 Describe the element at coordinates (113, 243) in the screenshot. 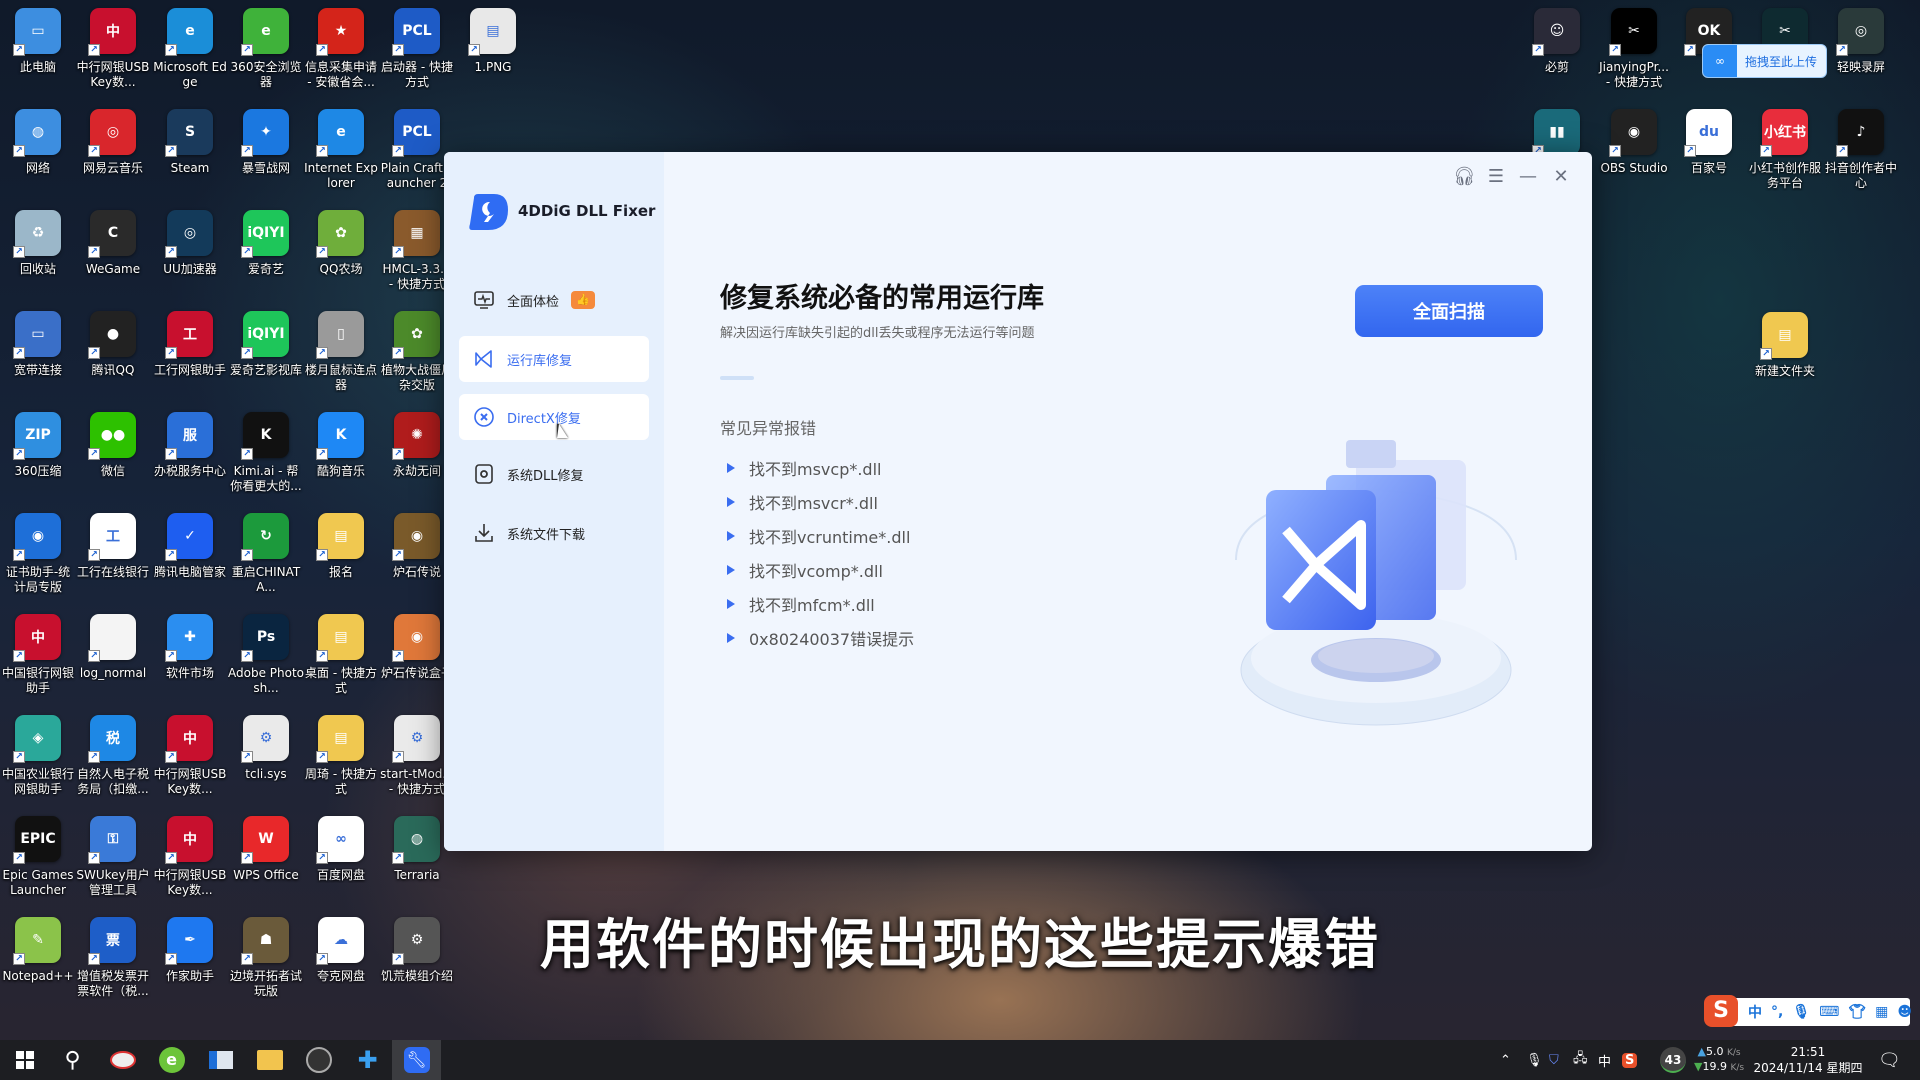

I see `desktop-icon: C ↗ WeGame` at that location.